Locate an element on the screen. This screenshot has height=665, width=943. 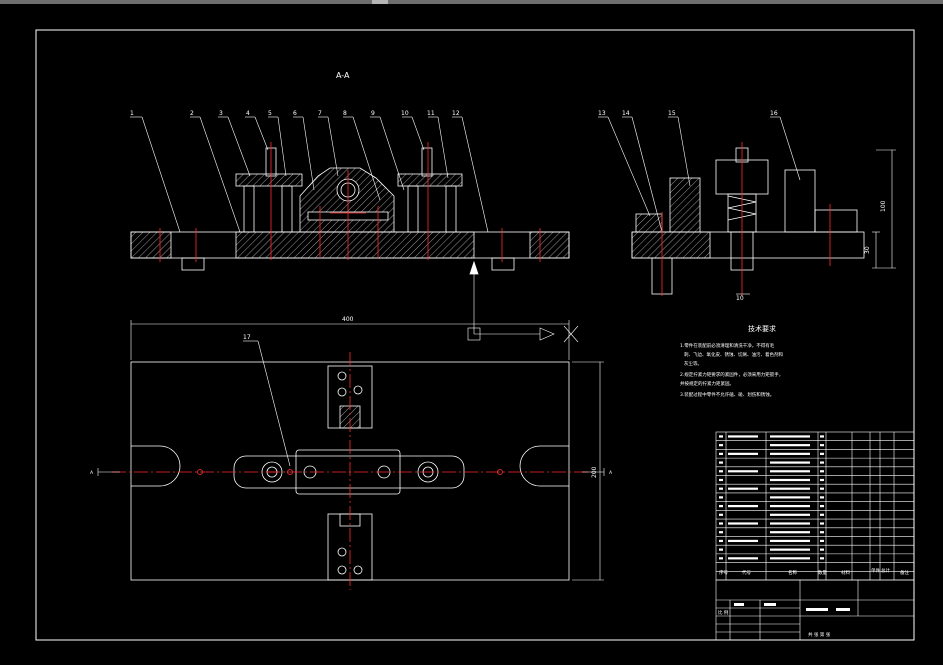
title-block-scale: 比 例 is located at coordinates (723, 612).